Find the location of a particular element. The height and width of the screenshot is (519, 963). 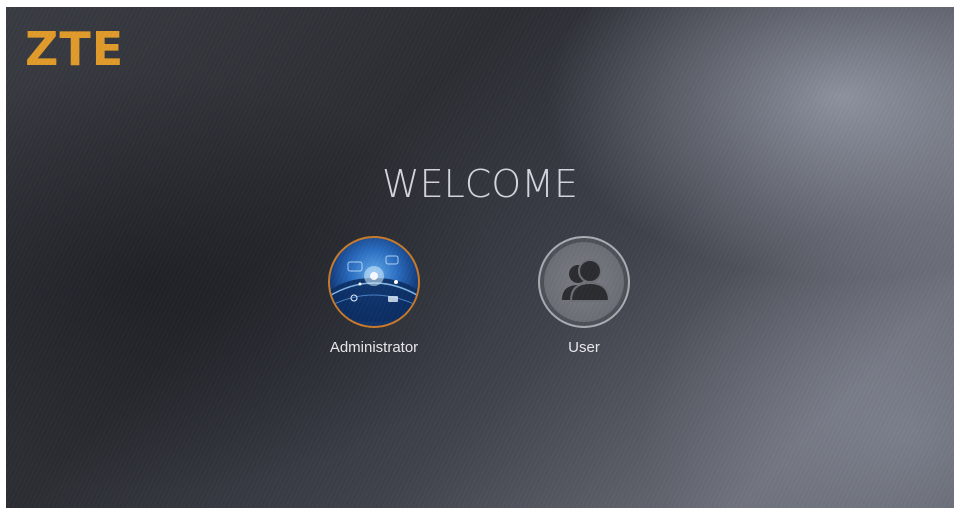

globe-network-icon is located at coordinates (374, 282).